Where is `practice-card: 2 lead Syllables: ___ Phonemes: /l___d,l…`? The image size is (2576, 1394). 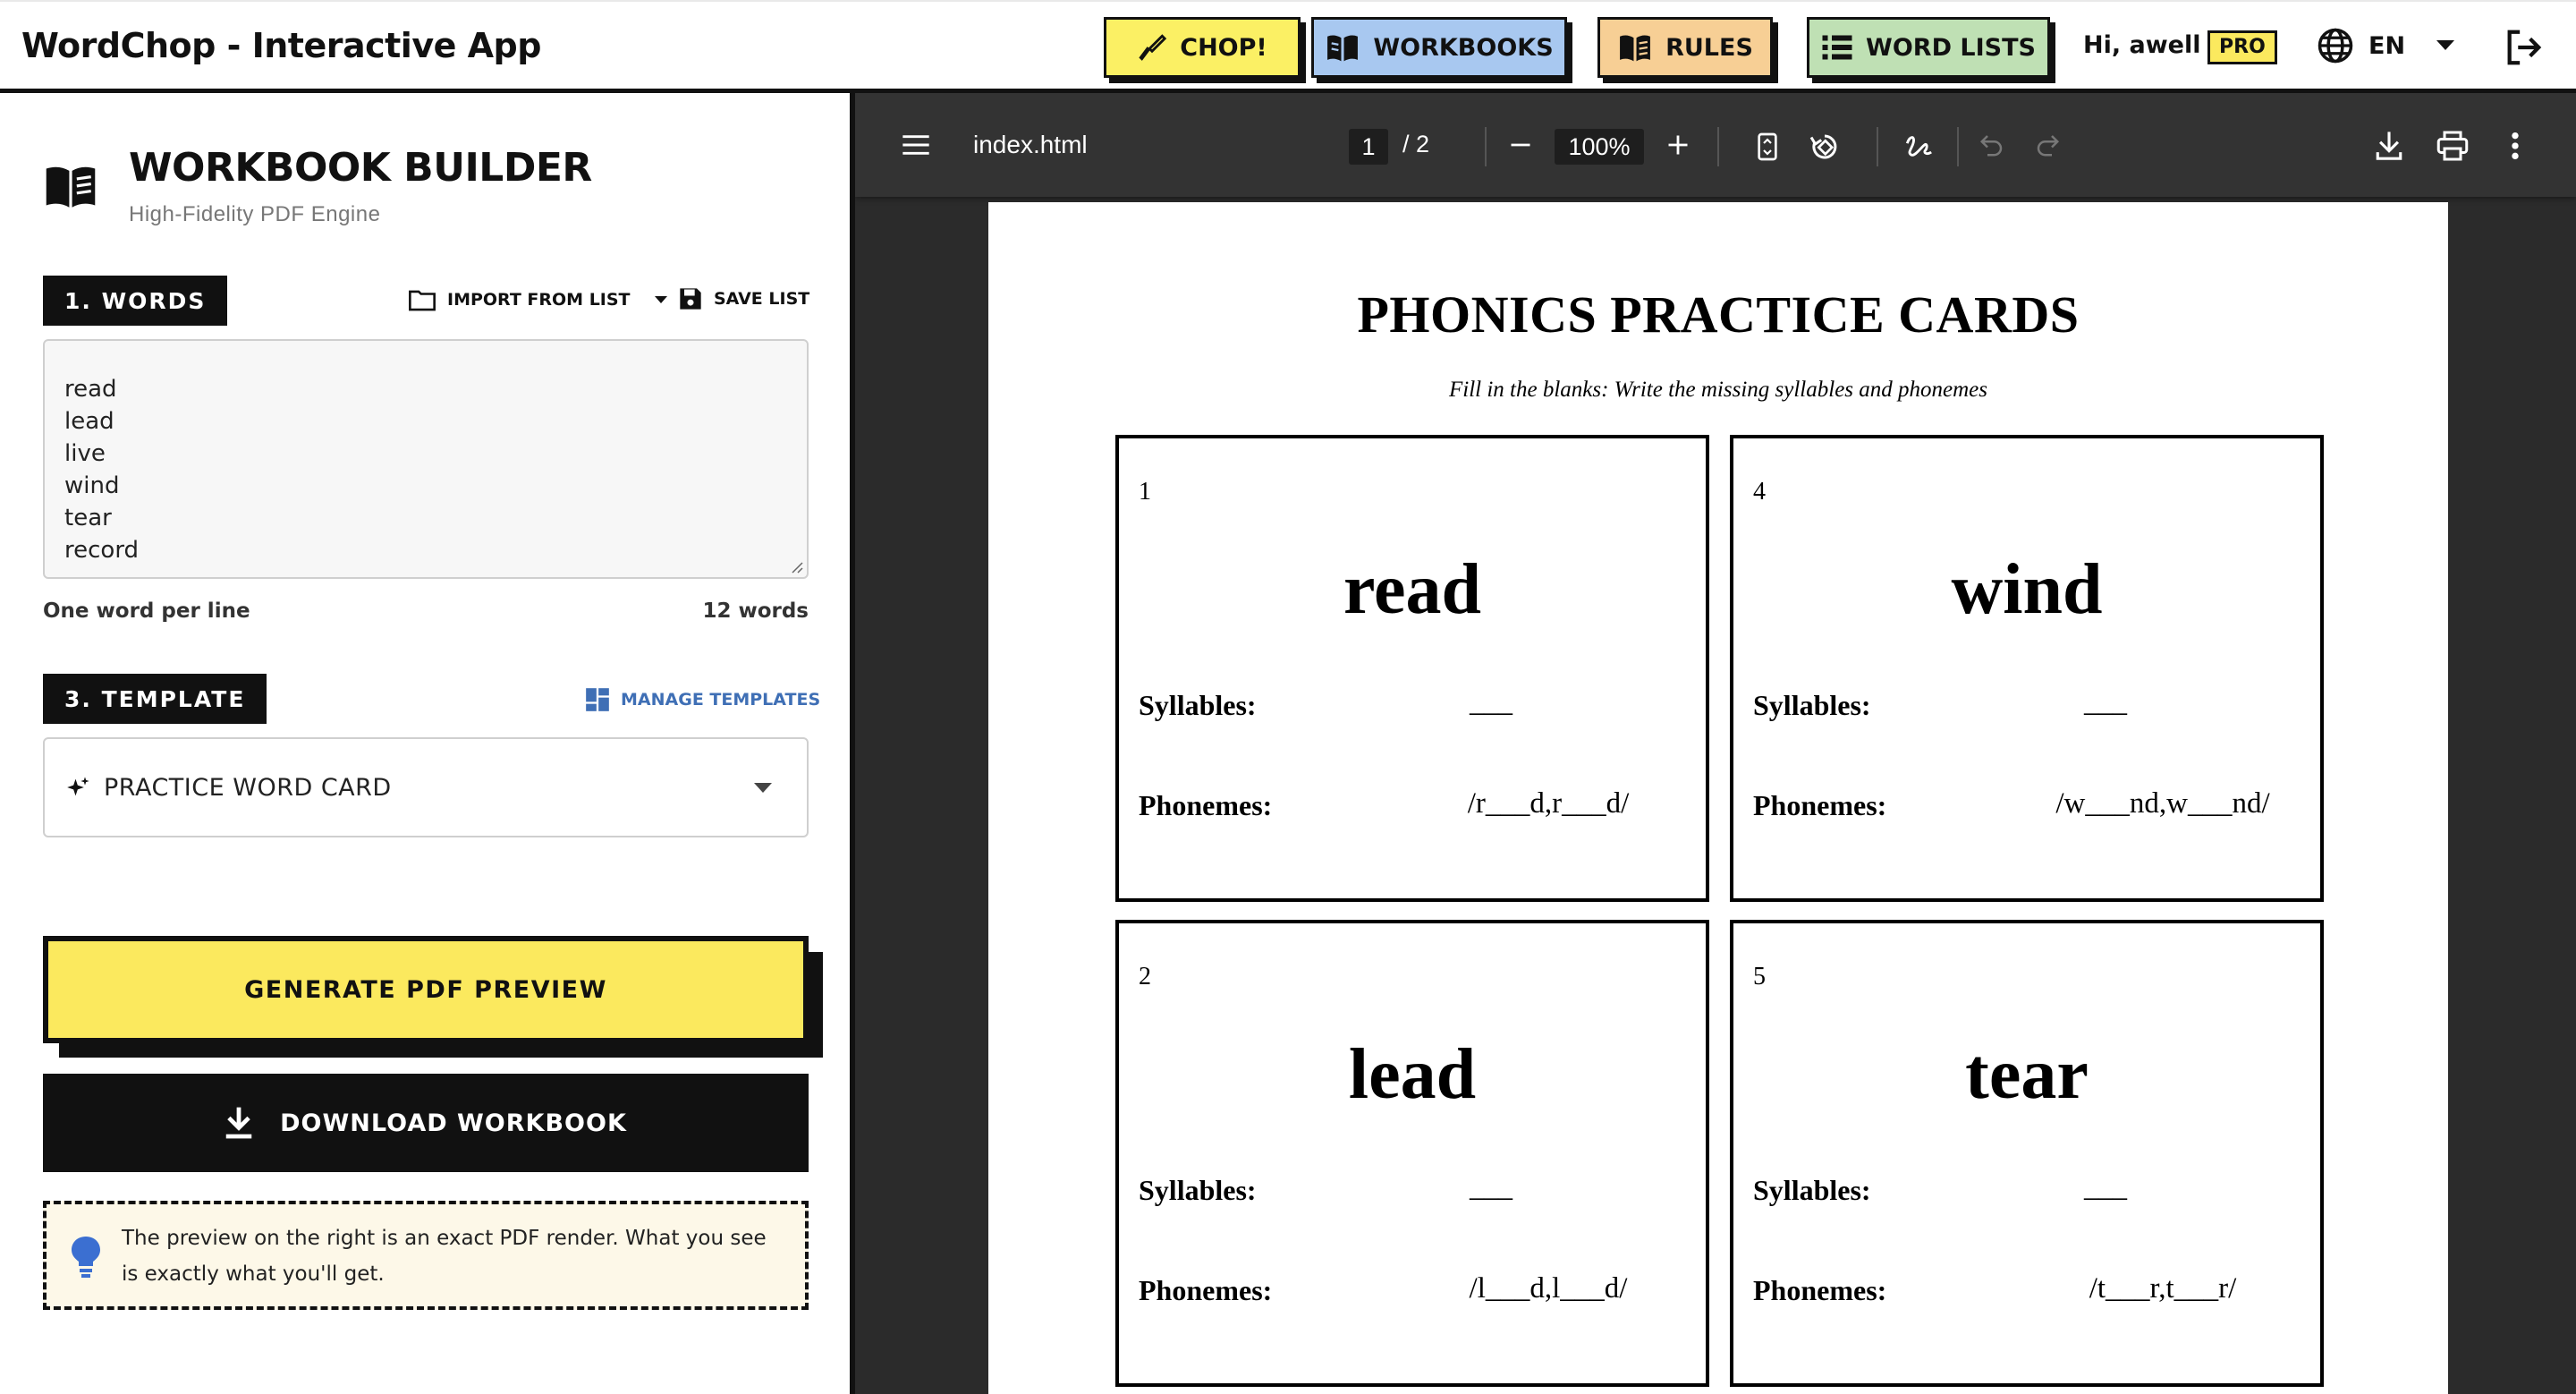 practice-card: 2 lead Syllables: ___ Phonemes: /l___d,l… is located at coordinates (1412, 1153).